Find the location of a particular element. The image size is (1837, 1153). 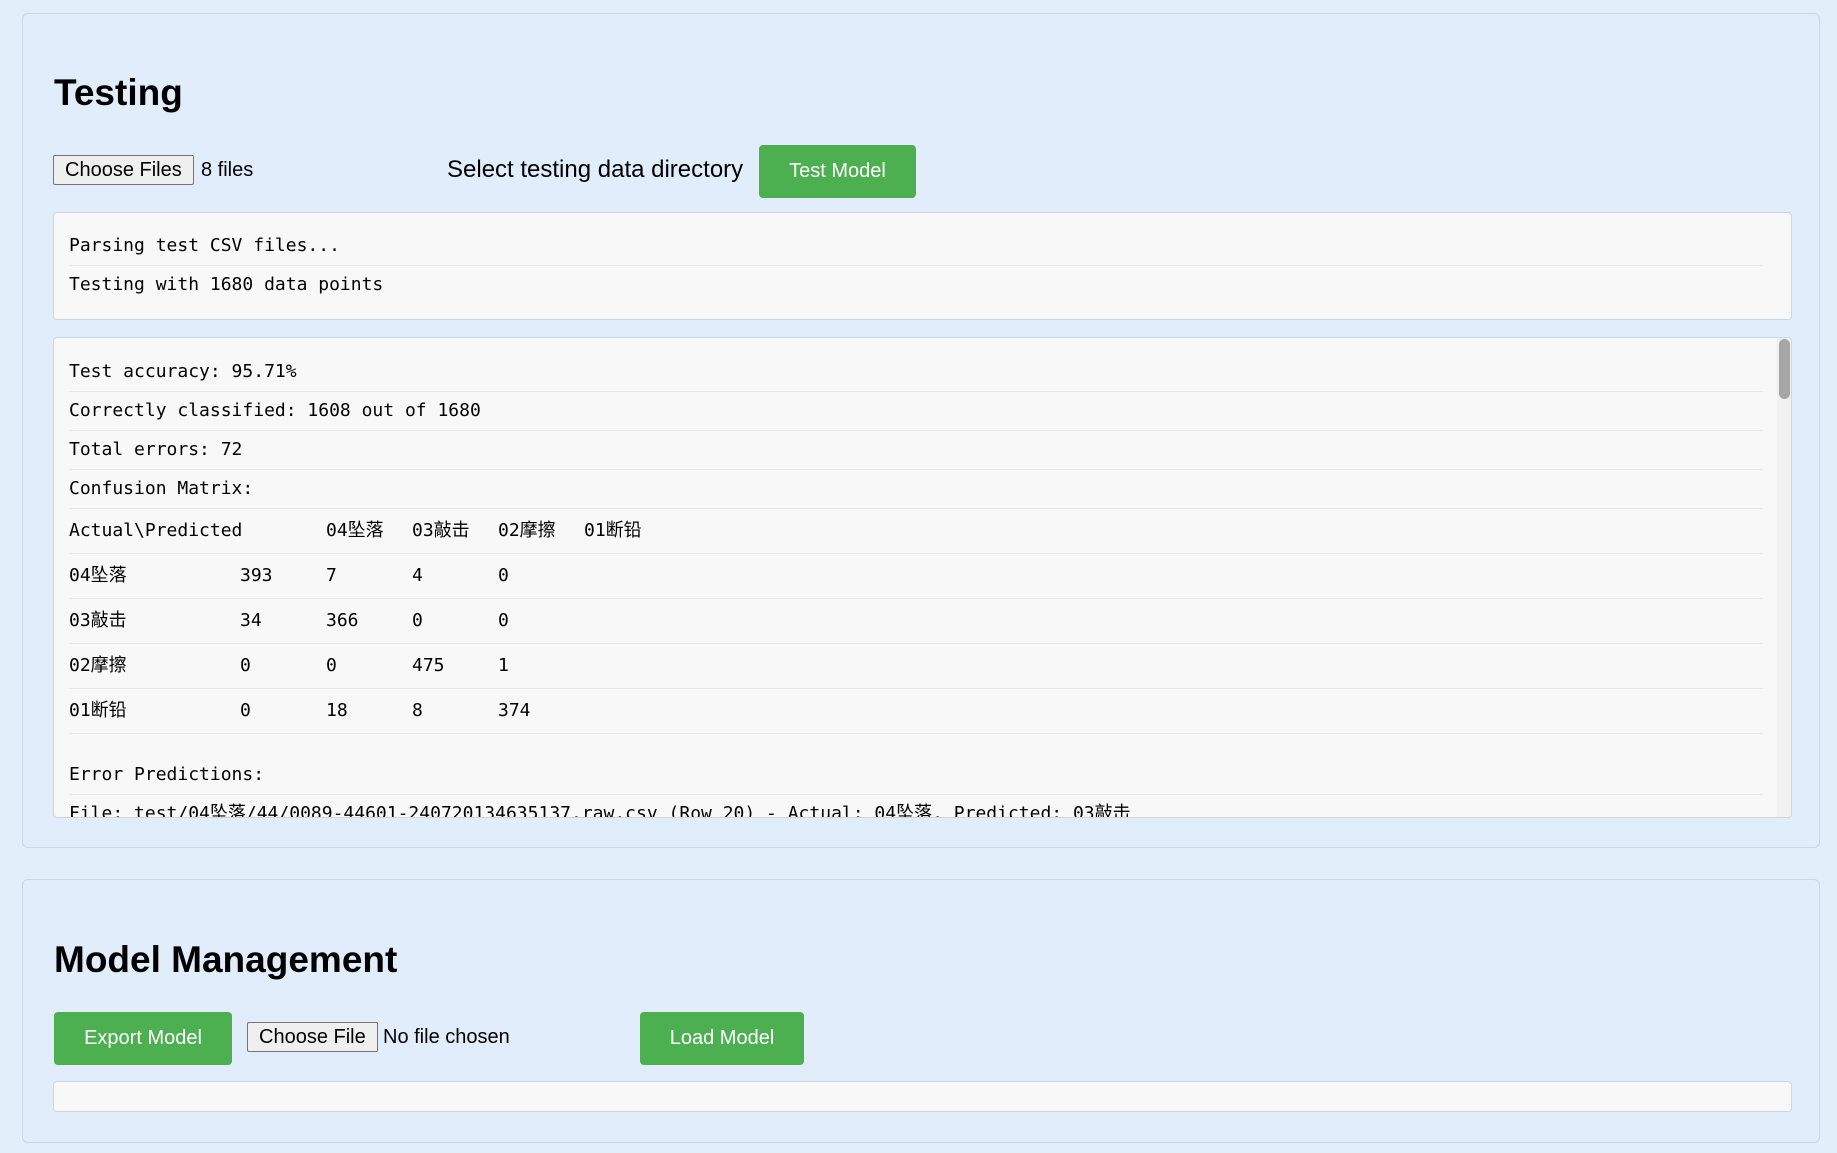

matrix-row: 04坠落 393 7 4 0 is located at coordinates (916, 576).